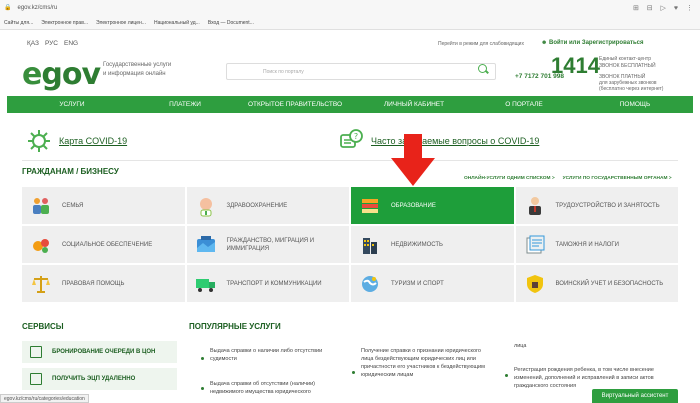  Describe the element at coordinates (539, 76) in the screenshot. I see `paid-phone-number: +7 7172 701 998` at that location.